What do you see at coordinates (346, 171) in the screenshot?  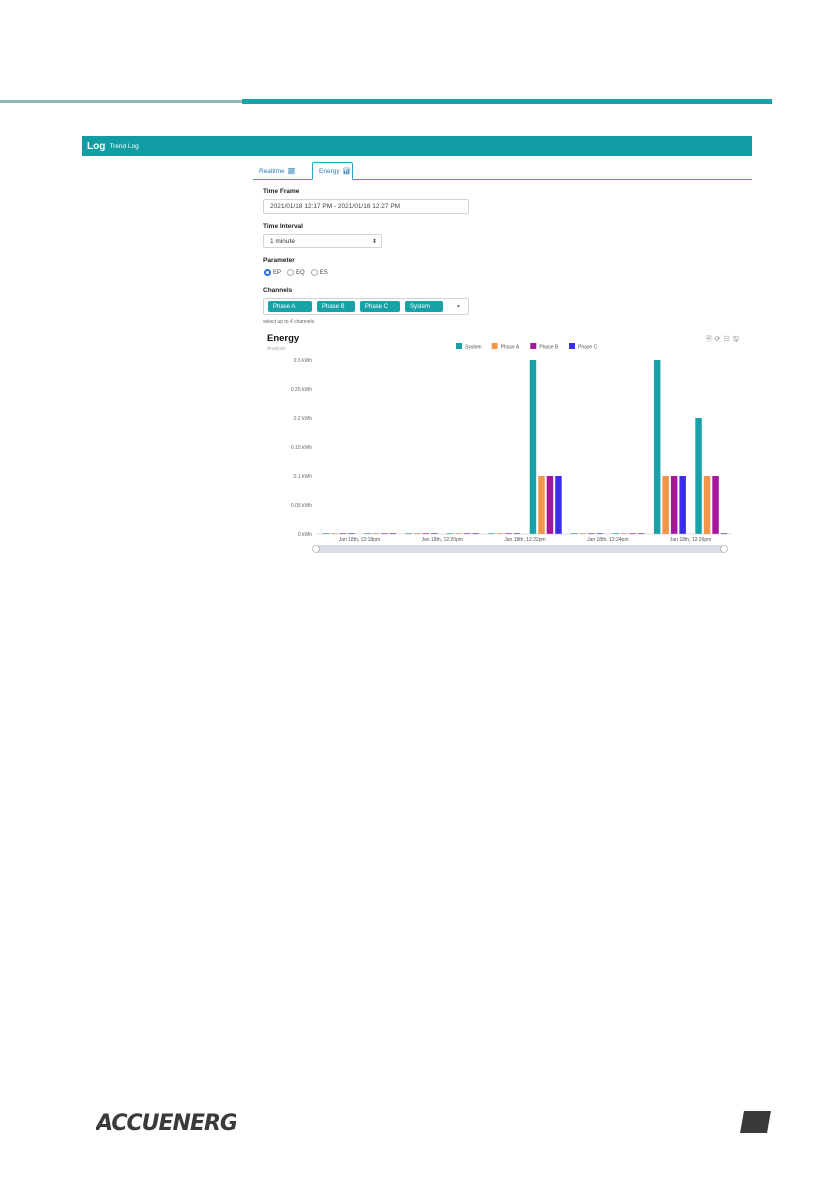 I see `bar-chart-icon: 📊︎` at bounding box center [346, 171].